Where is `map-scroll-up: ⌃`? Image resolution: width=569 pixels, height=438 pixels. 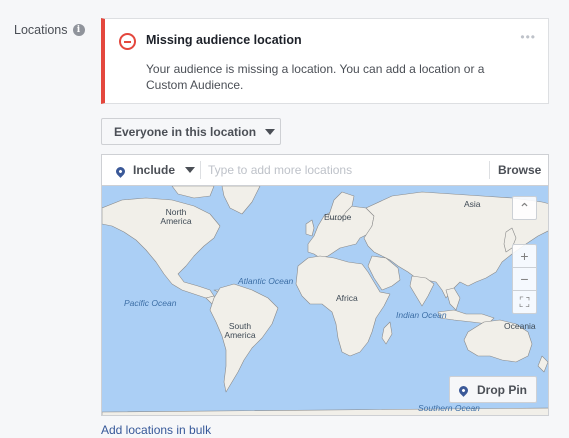
map-scroll-up: ⌃ is located at coordinates (524, 208).